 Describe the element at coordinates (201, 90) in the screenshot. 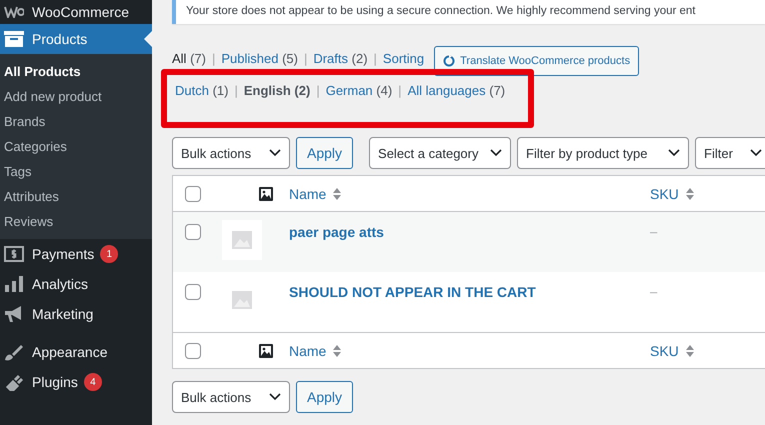

I see `filter-link: Dutch (1)` at that location.